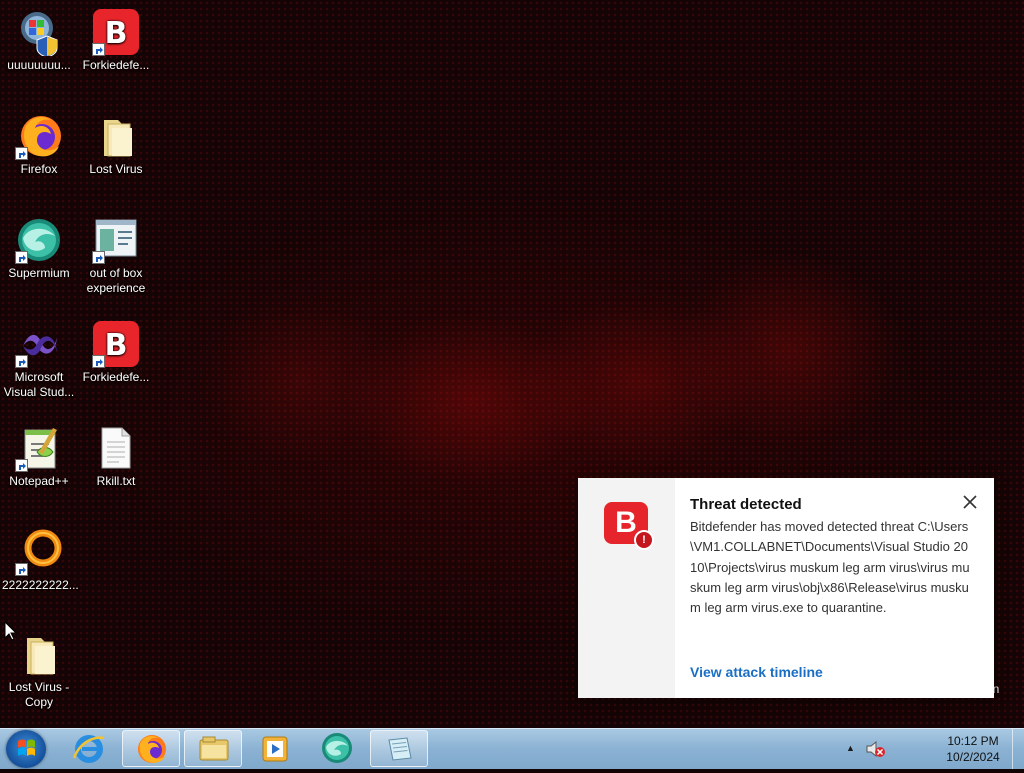 The width and height of the screenshot is (1024, 773). What do you see at coordinates (39, 481) in the screenshot?
I see `desktop-icon-label: Notepad++` at bounding box center [39, 481].